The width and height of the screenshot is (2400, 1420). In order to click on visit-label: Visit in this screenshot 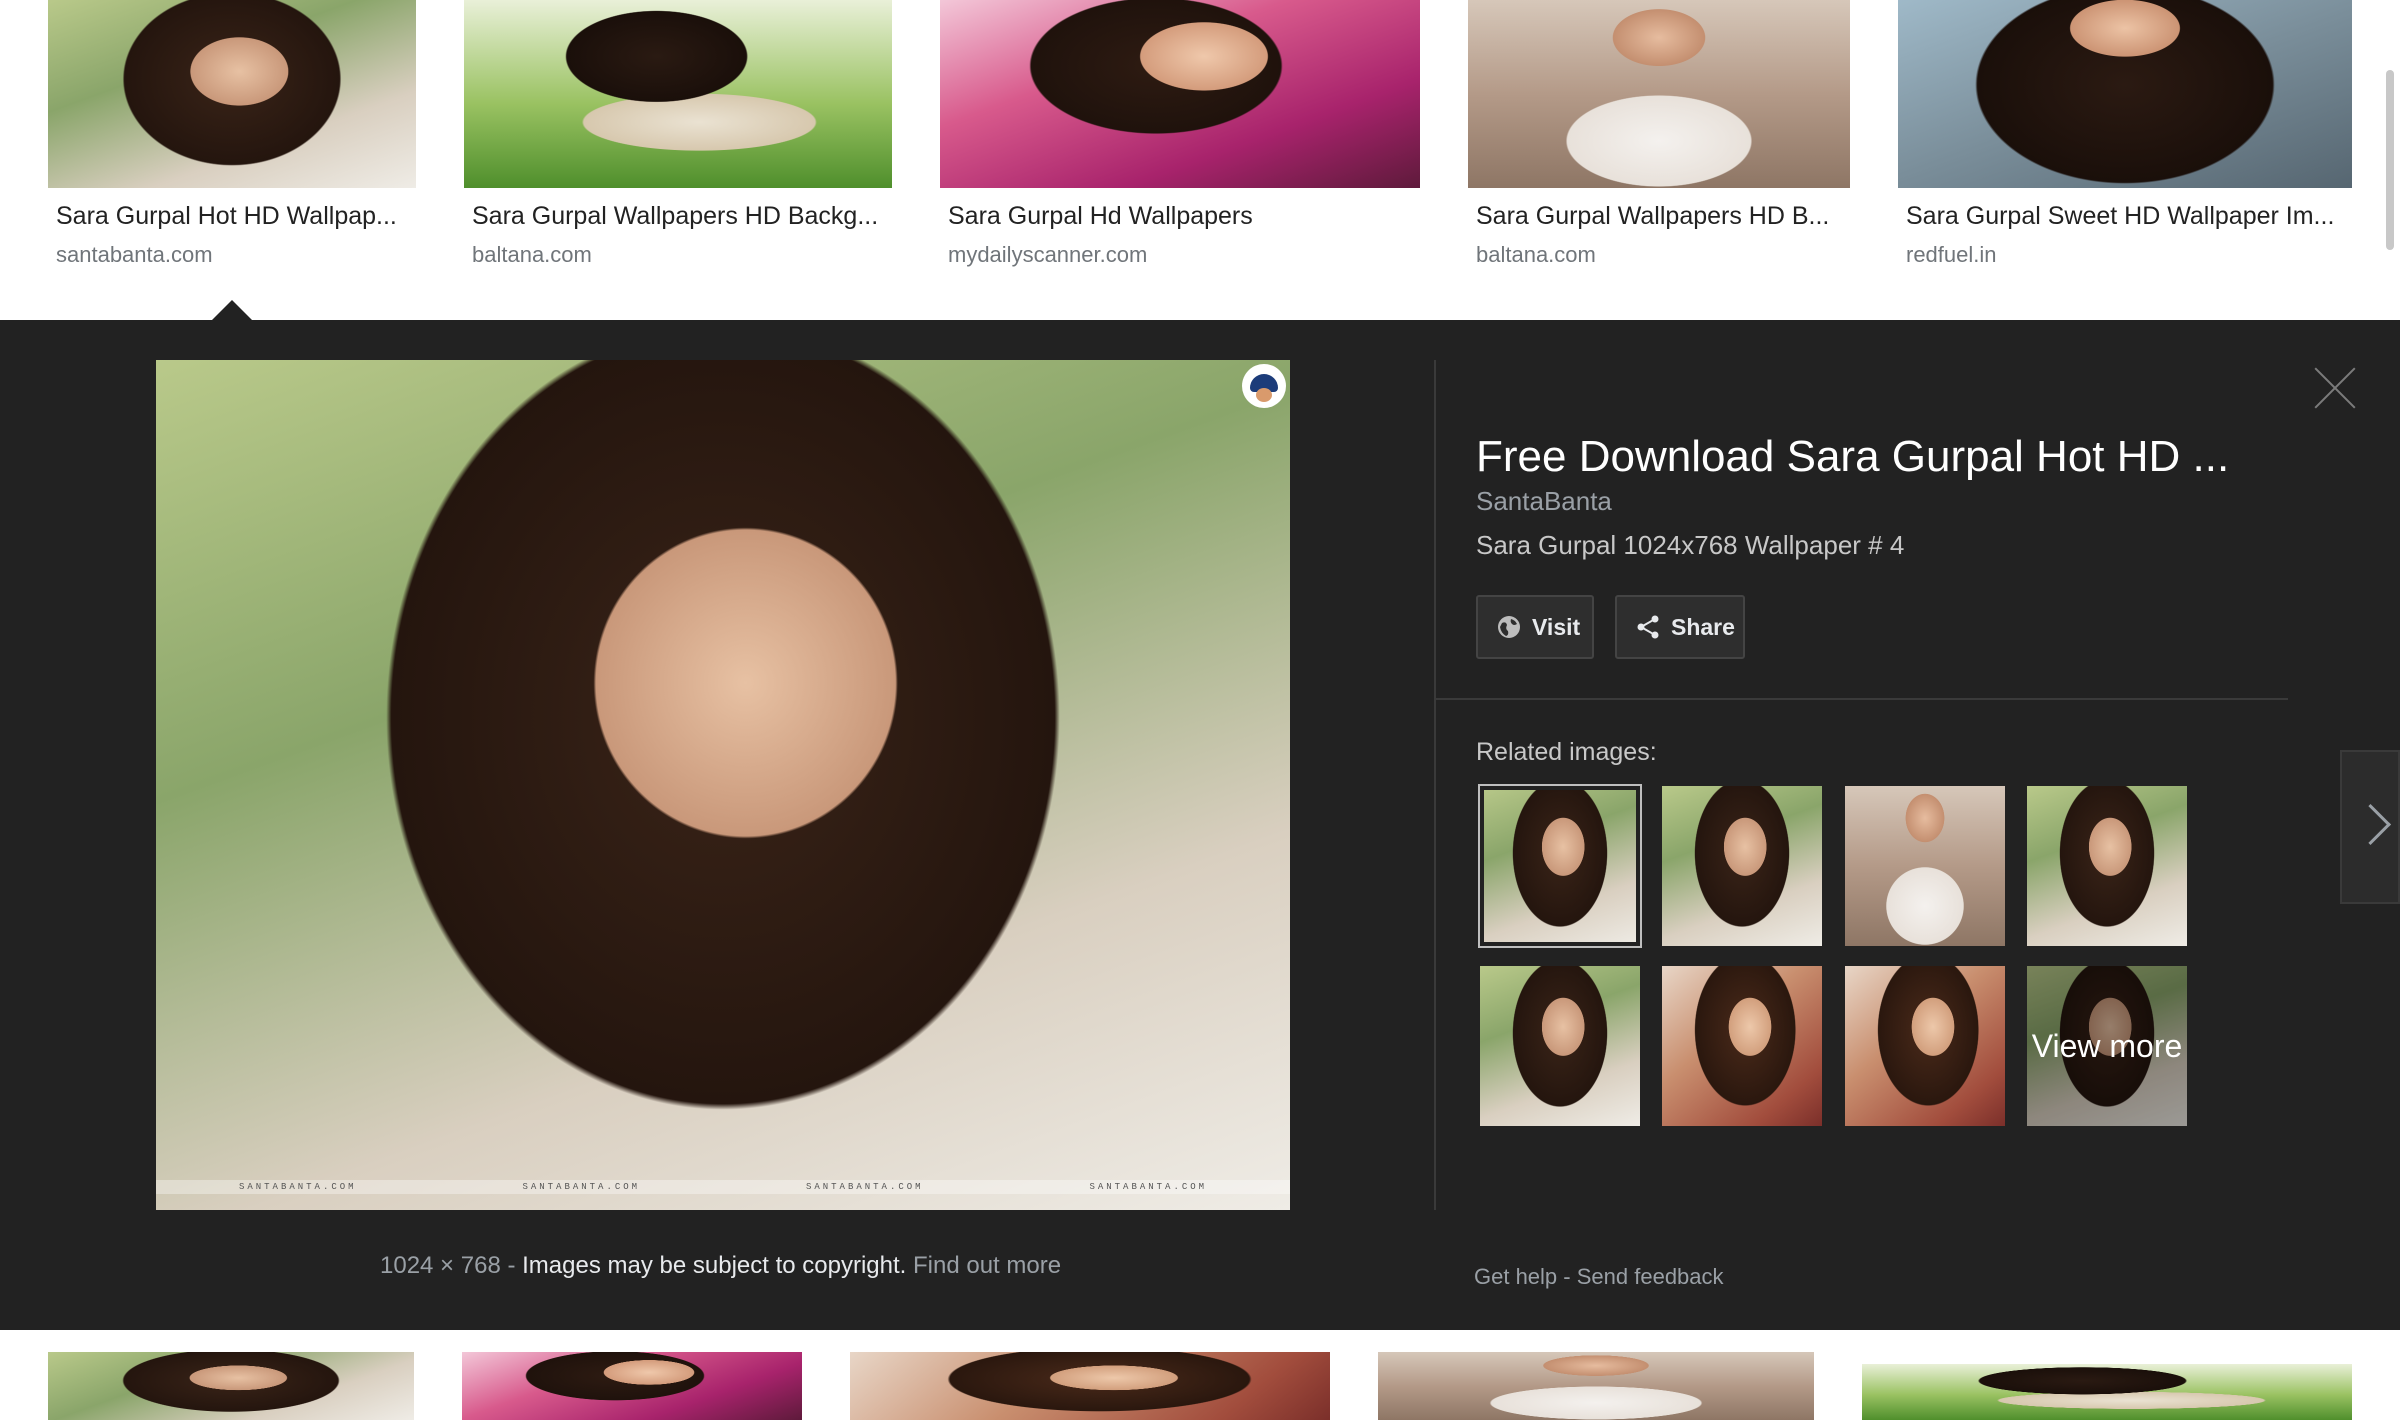, I will do `click(1556, 626)`.